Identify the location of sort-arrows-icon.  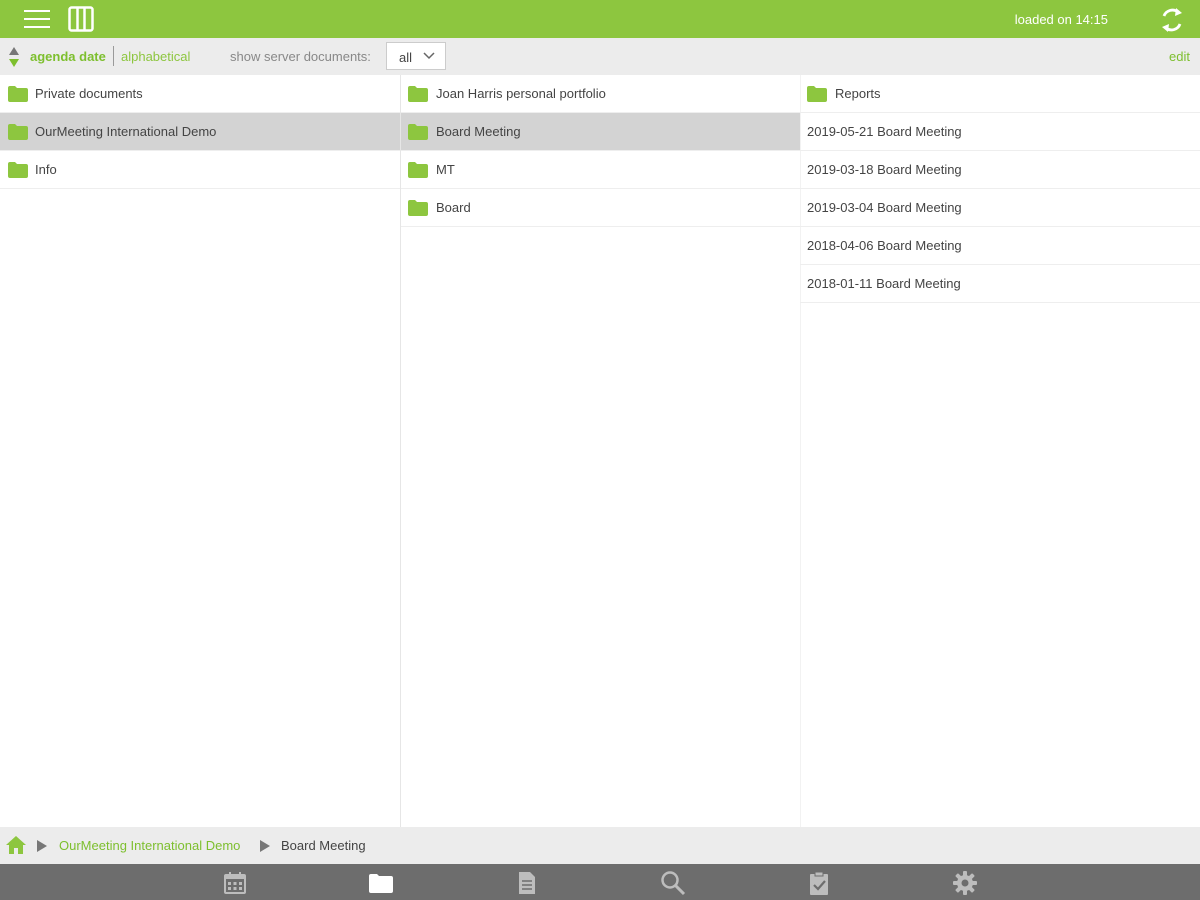
(14, 57).